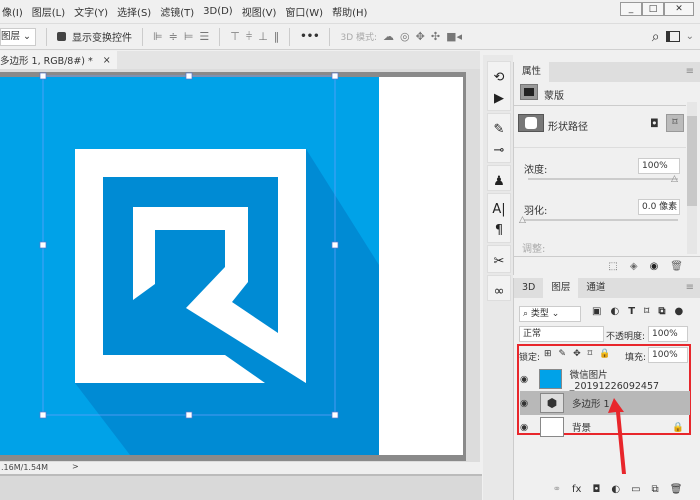 The image size is (700, 500). What do you see at coordinates (499, 291) in the screenshot?
I see `creative-cloud-icon: ∞` at bounding box center [499, 291].